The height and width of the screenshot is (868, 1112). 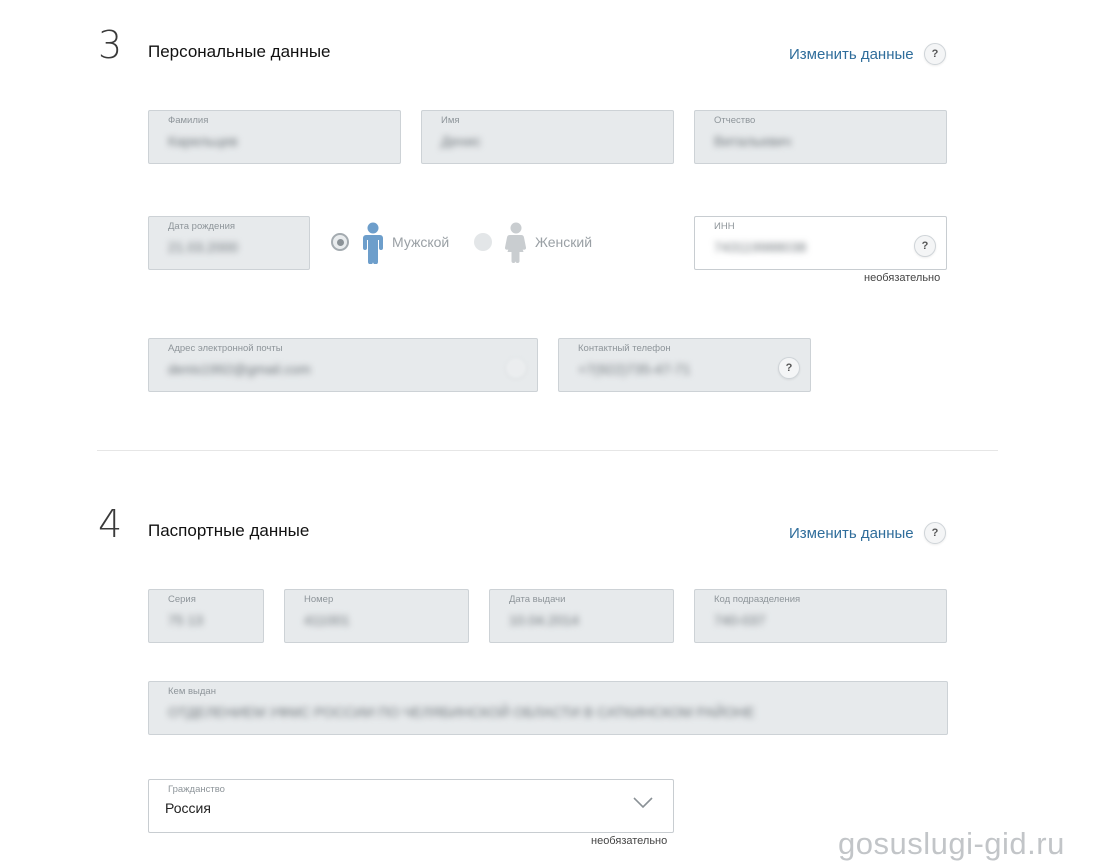 What do you see at coordinates (515, 242) in the screenshot?
I see `female-person-icon` at bounding box center [515, 242].